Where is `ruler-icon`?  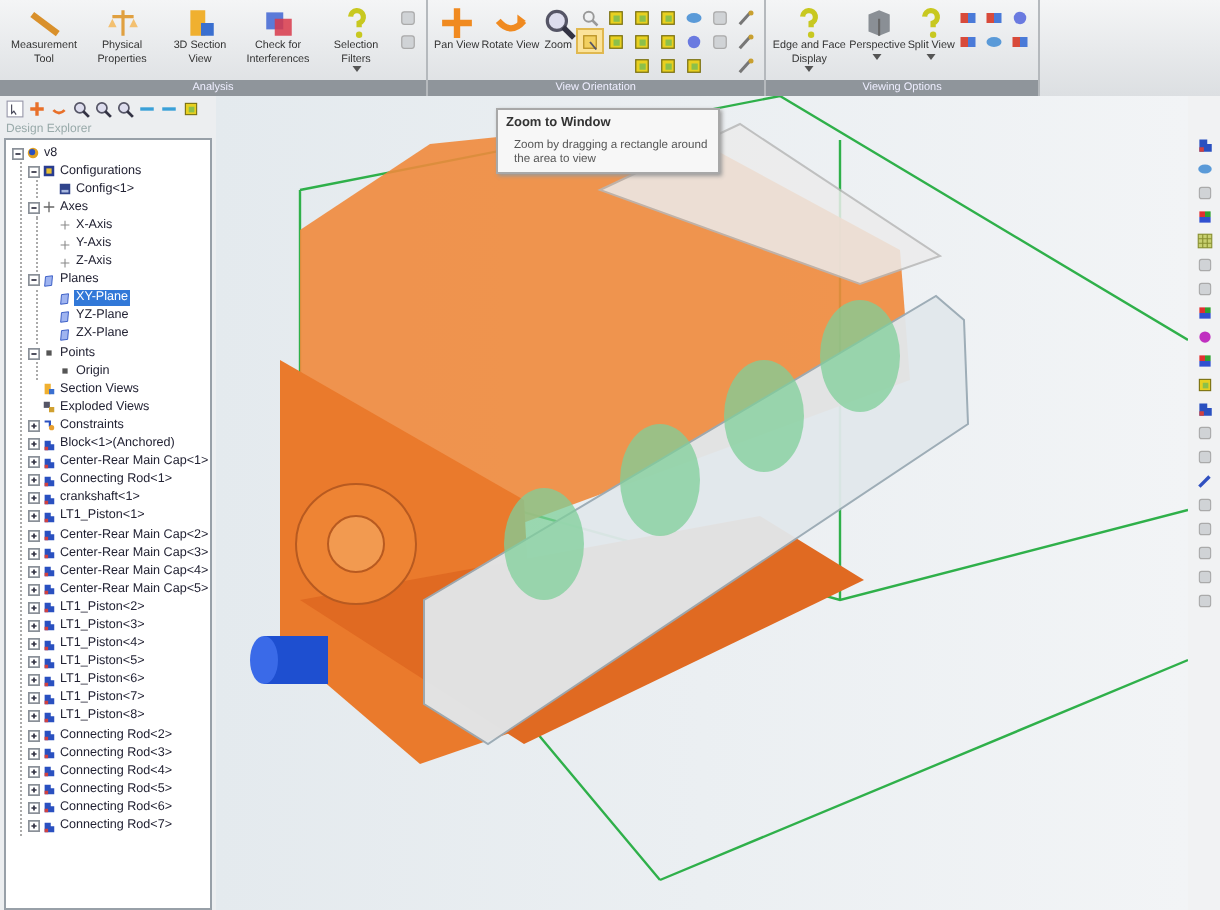
ruler-icon is located at coordinates (44, 23).